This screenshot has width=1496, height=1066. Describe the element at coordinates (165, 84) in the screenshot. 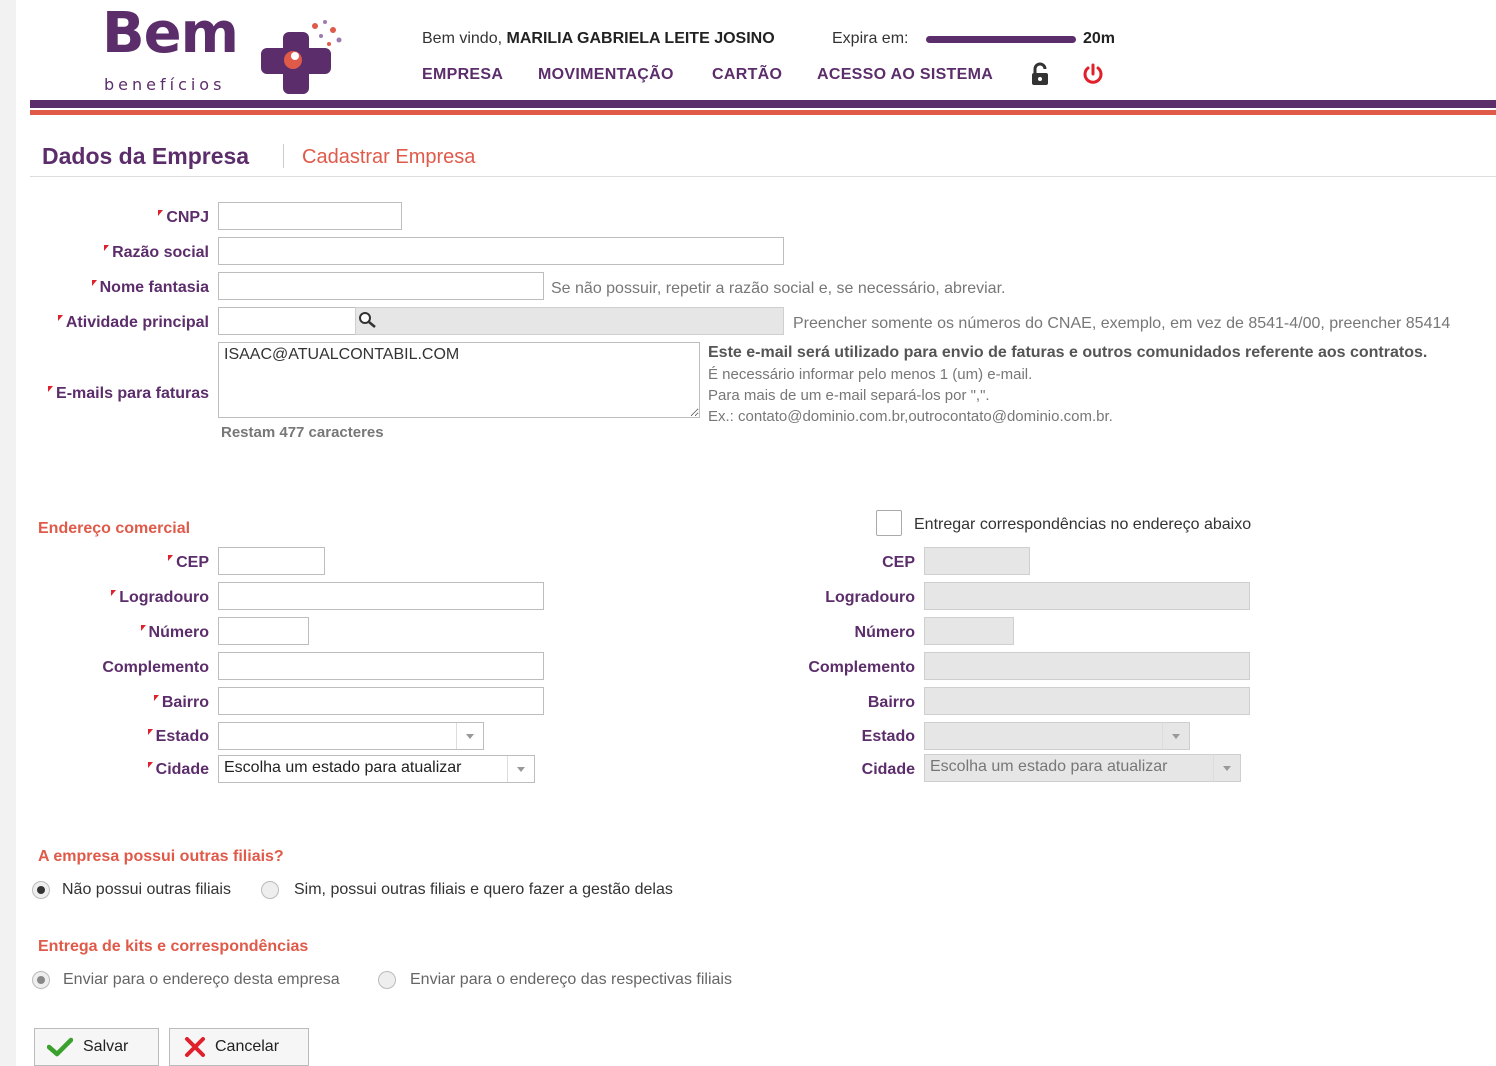

I see `logo-subtitle: benefícios` at that location.